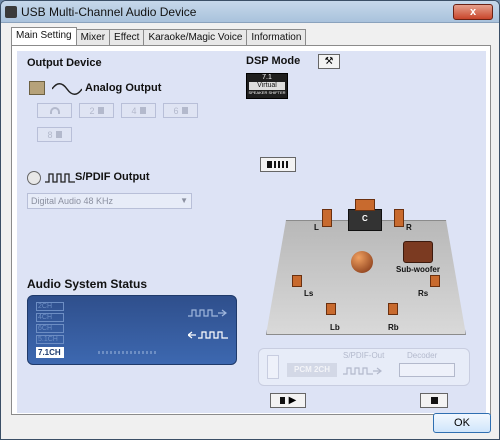  Describe the element at coordinates (34, 178) in the screenshot. I see `spdif-connector-icon` at that location.